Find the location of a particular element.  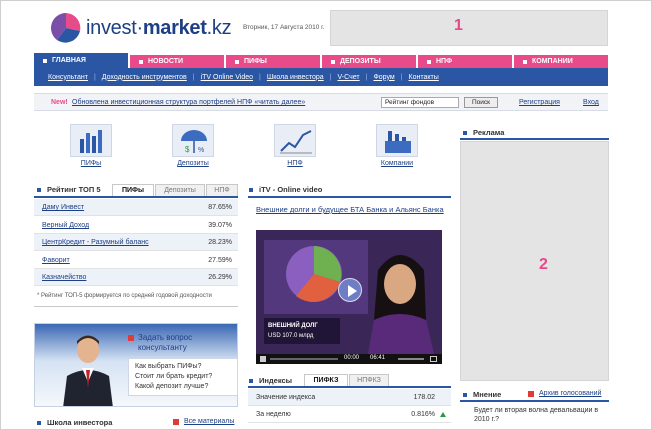

nav-yield: Доходность инструментов is located at coordinates (144, 77).